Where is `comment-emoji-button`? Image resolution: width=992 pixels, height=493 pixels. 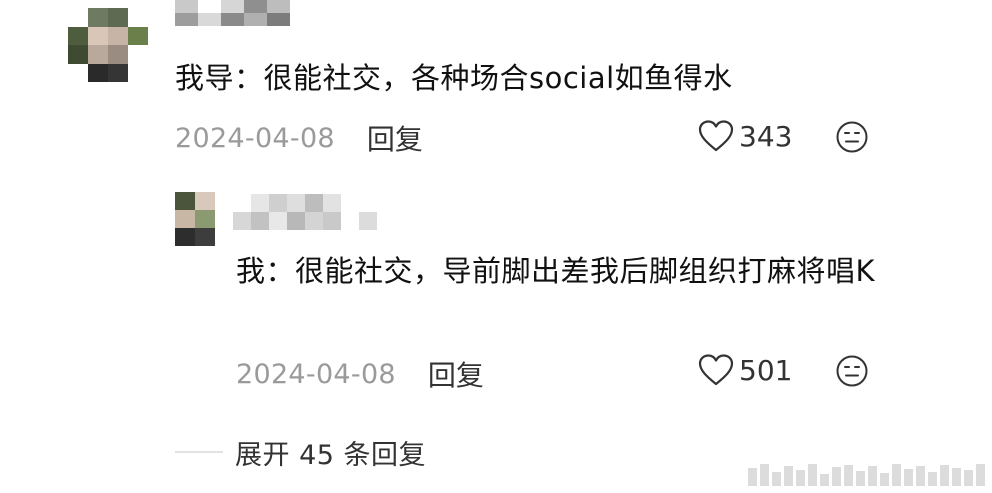
comment-emoji-button is located at coordinates (852, 137).